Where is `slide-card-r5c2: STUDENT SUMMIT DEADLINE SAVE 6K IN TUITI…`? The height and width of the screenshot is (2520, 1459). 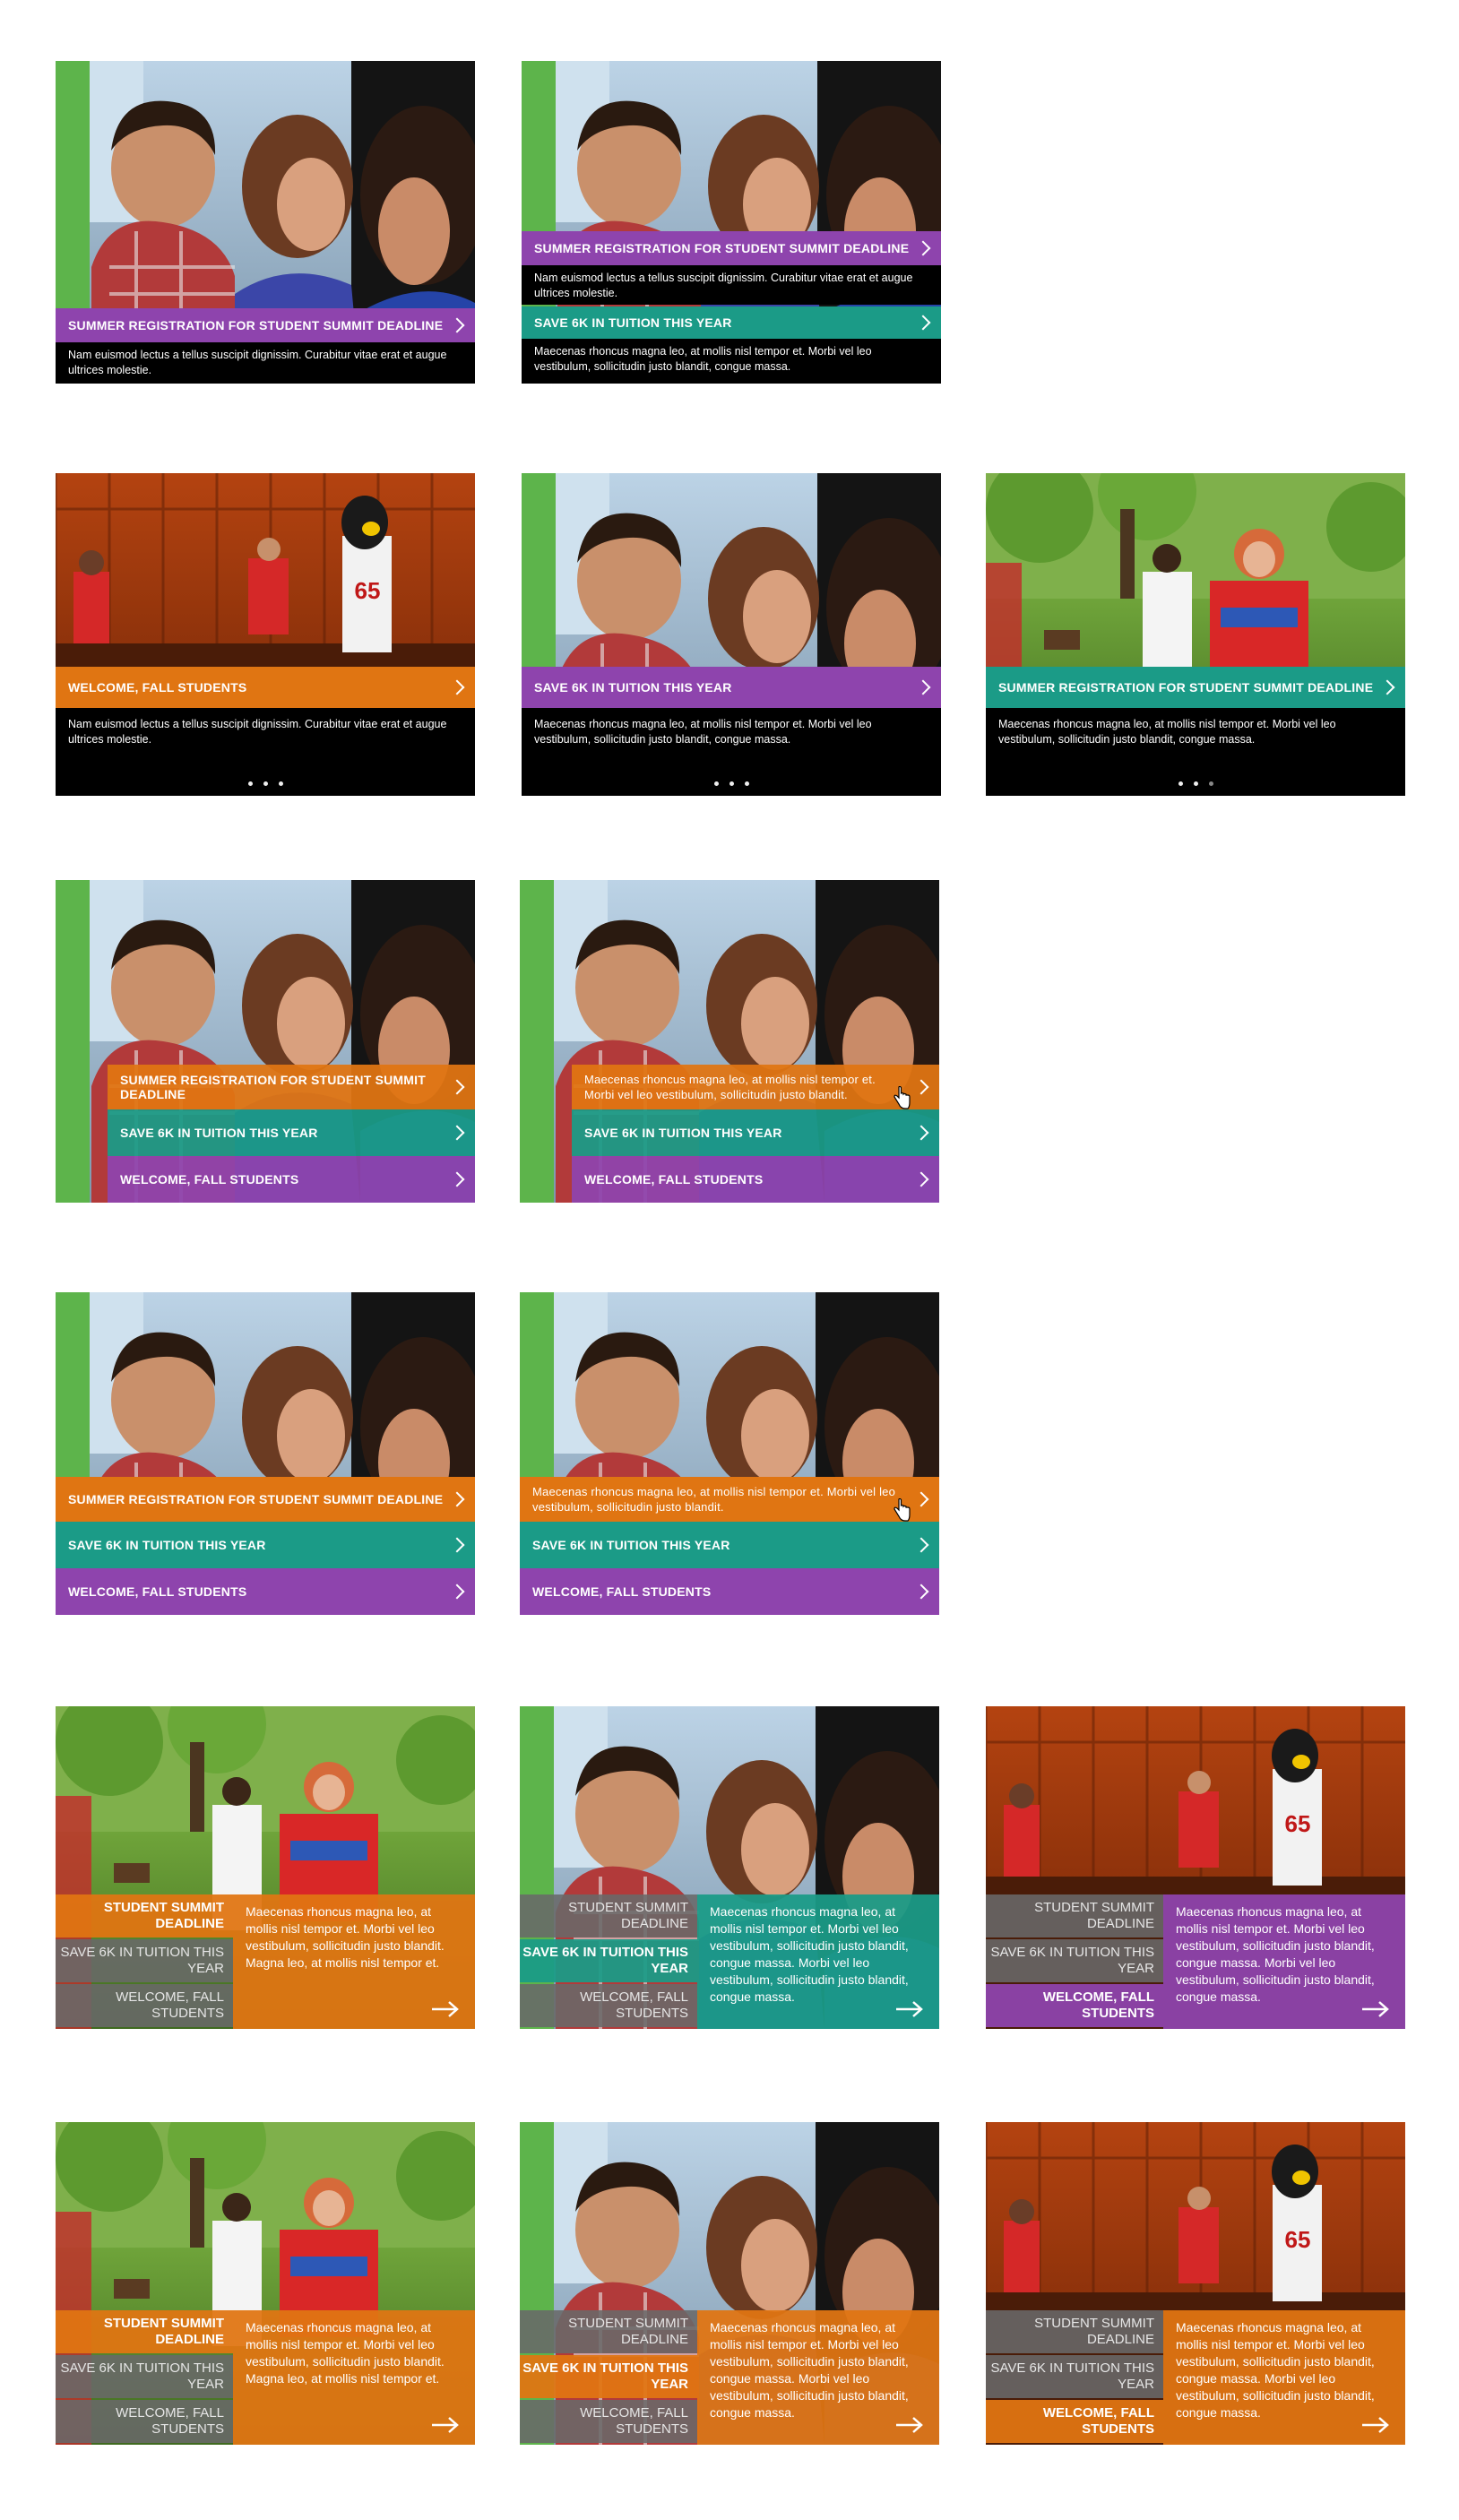 slide-card-r5c2: STUDENT SUMMIT DEADLINE SAVE 6K IN TUITI… is located at coordinates (729, 1867).